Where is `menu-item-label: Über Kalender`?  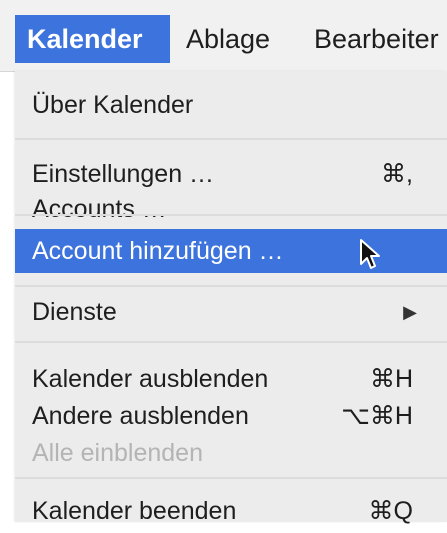
menu-item-label: Über Kalender is located at coordinates (113, 104).